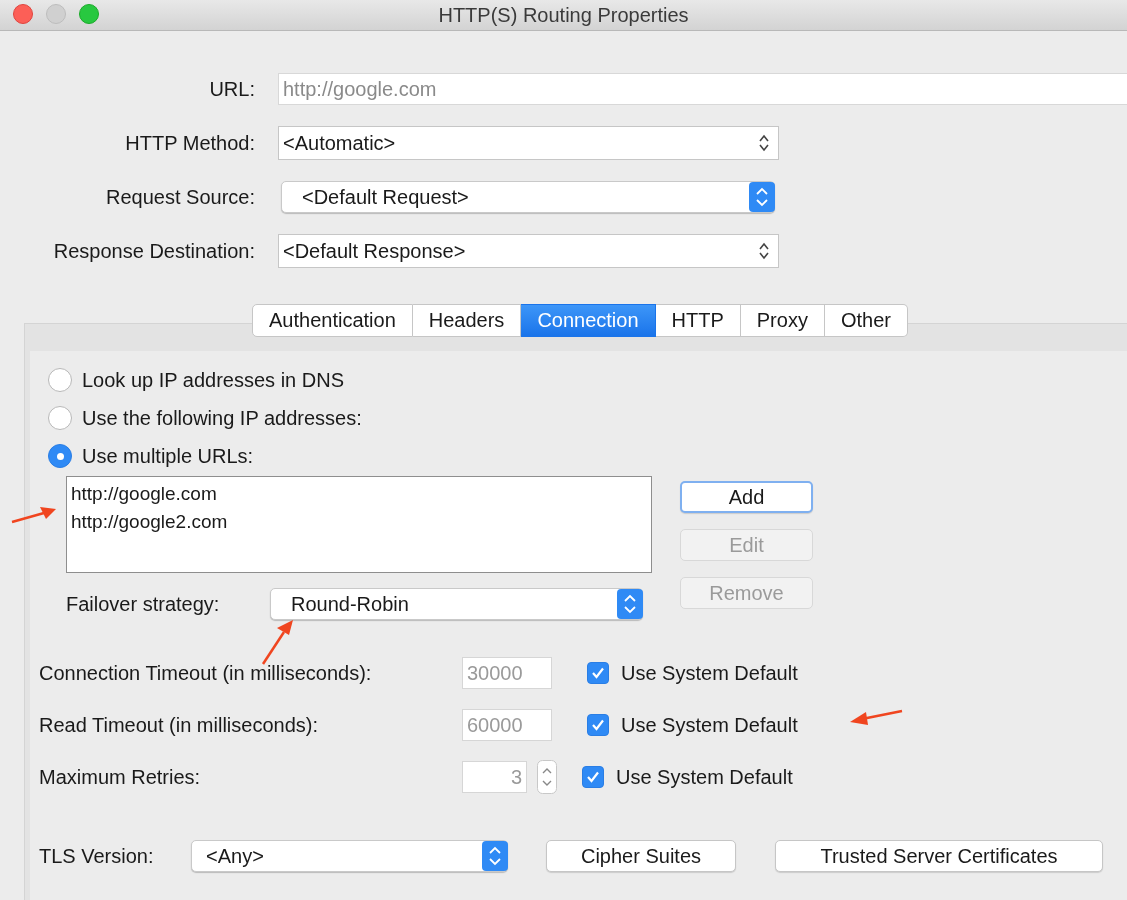 This screenshot has height=900, width=1127. What do you see at coordinates (180, 197) in the screenshot?
I see `field-label: Request Source:` at bounding box center [180, 197].